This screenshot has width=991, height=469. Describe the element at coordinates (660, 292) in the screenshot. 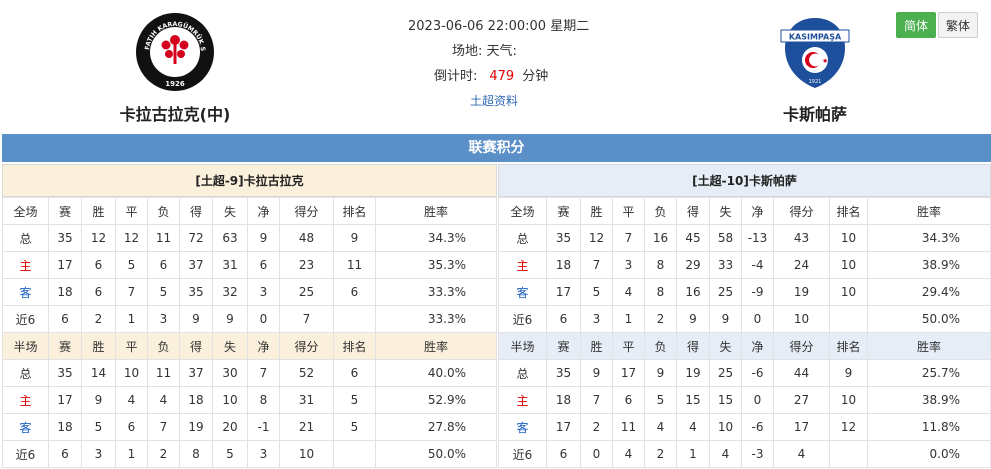

I see `cell-loss: 8` at that location.